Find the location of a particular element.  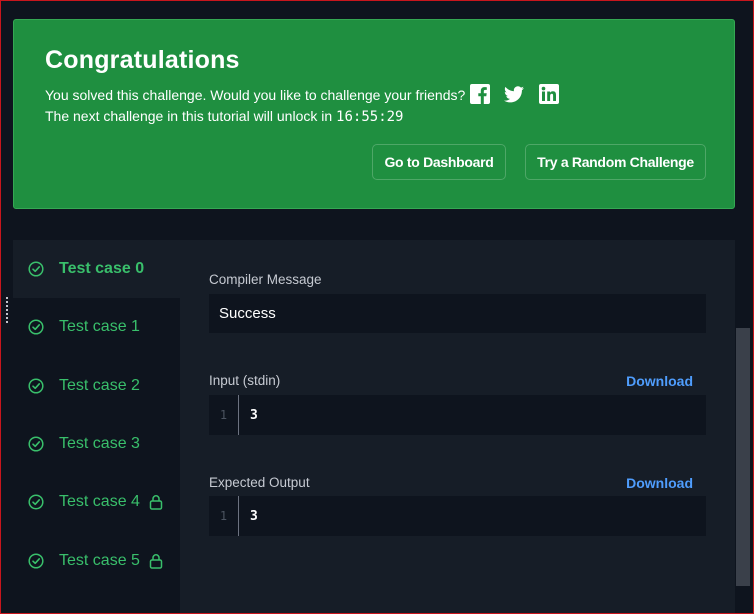

test-case-label: Test case 3 is located at coordinates (99, 443).